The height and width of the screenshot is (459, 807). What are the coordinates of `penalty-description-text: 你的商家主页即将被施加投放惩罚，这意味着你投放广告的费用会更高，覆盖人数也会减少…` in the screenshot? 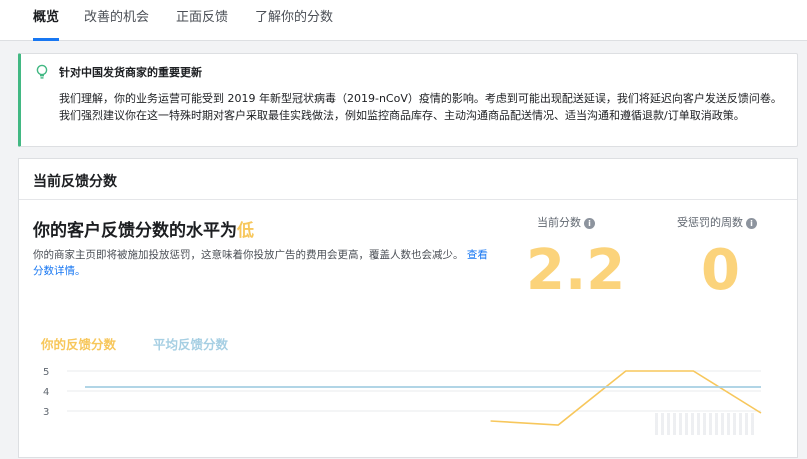 It's located at (248, 255).